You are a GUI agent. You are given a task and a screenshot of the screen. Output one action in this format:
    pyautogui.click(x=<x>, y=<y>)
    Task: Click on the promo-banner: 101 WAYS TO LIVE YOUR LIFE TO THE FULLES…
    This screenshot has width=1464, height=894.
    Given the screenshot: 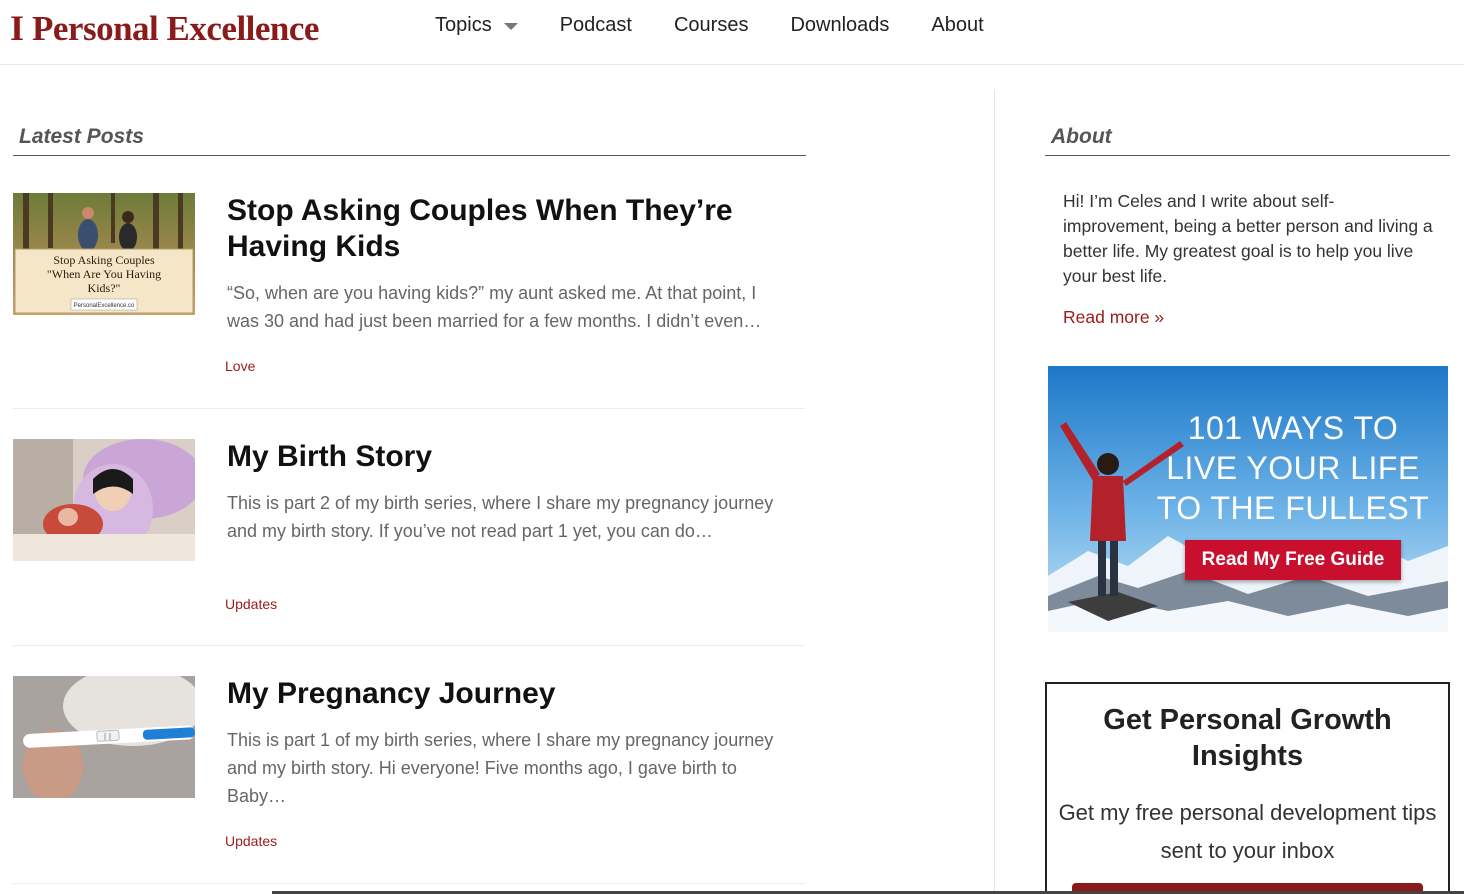 What is the action you would take?
    pyautogui.click(x=1248, y=499)
    